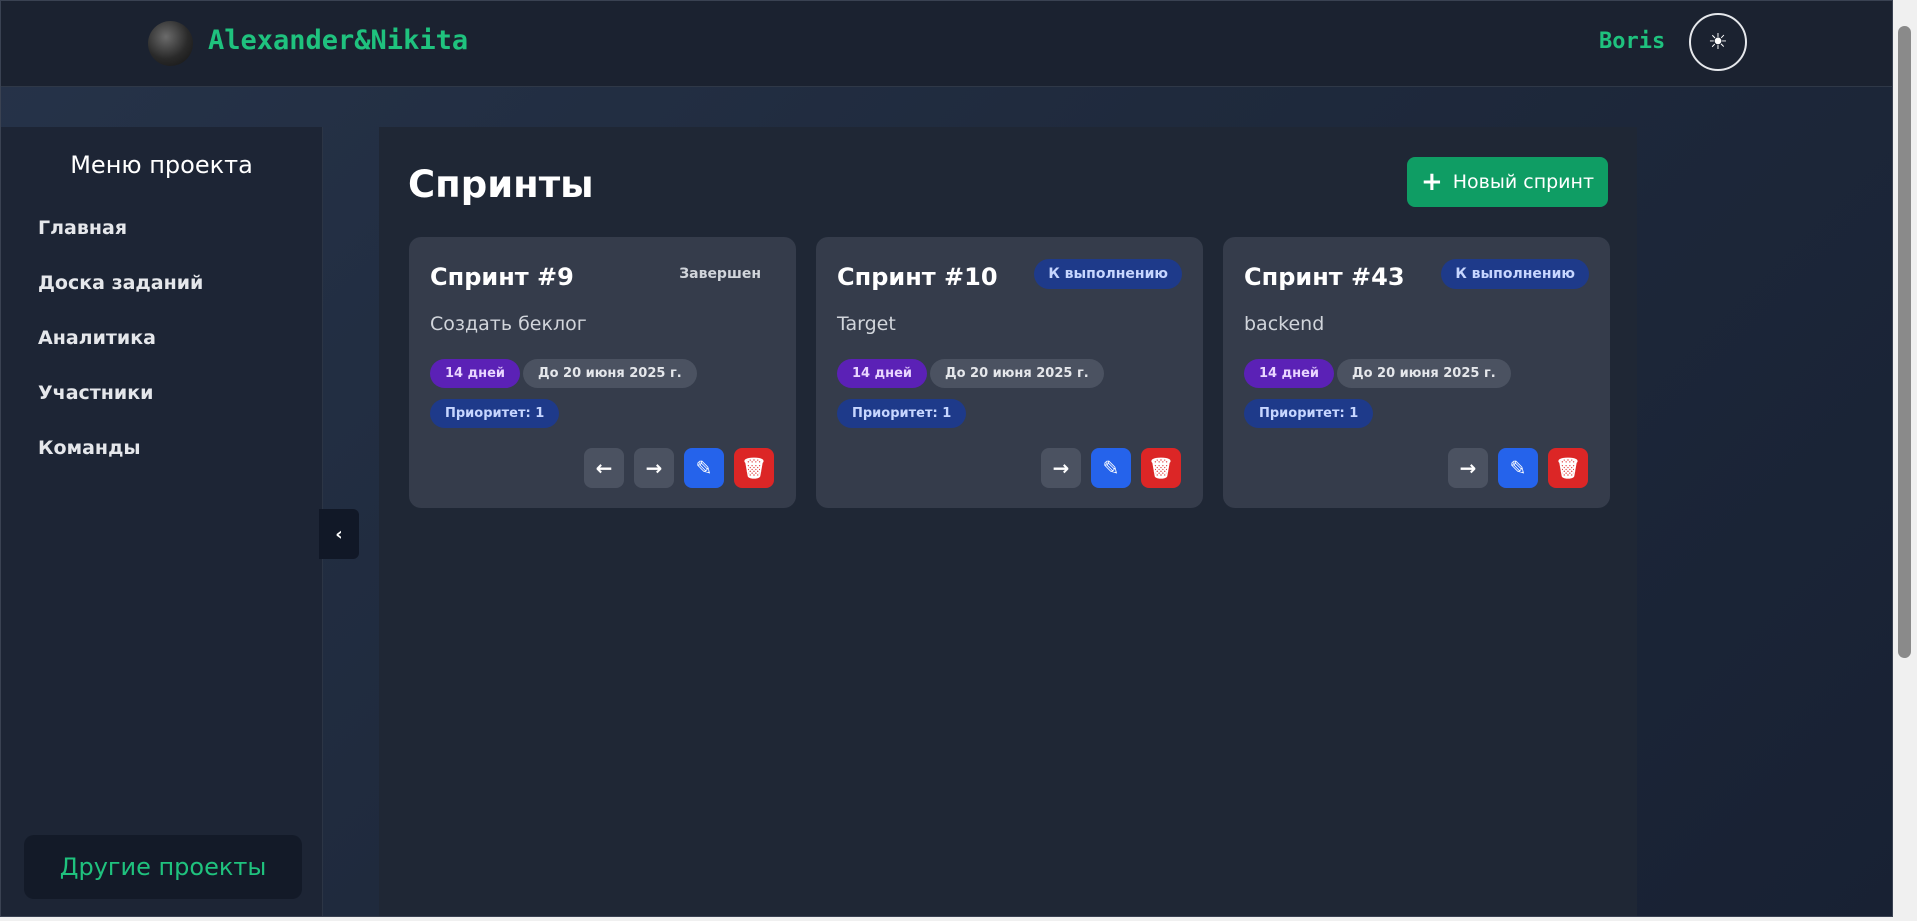  What do you see at coordinates (89, 448) in the screenshot?
I see `sidebar-item-teams: Команды` at bounding box center [89, 448].